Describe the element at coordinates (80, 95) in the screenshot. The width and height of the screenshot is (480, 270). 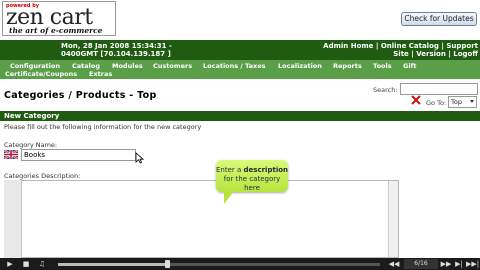
I see `page-title: Categories / Products - Top` at that location.